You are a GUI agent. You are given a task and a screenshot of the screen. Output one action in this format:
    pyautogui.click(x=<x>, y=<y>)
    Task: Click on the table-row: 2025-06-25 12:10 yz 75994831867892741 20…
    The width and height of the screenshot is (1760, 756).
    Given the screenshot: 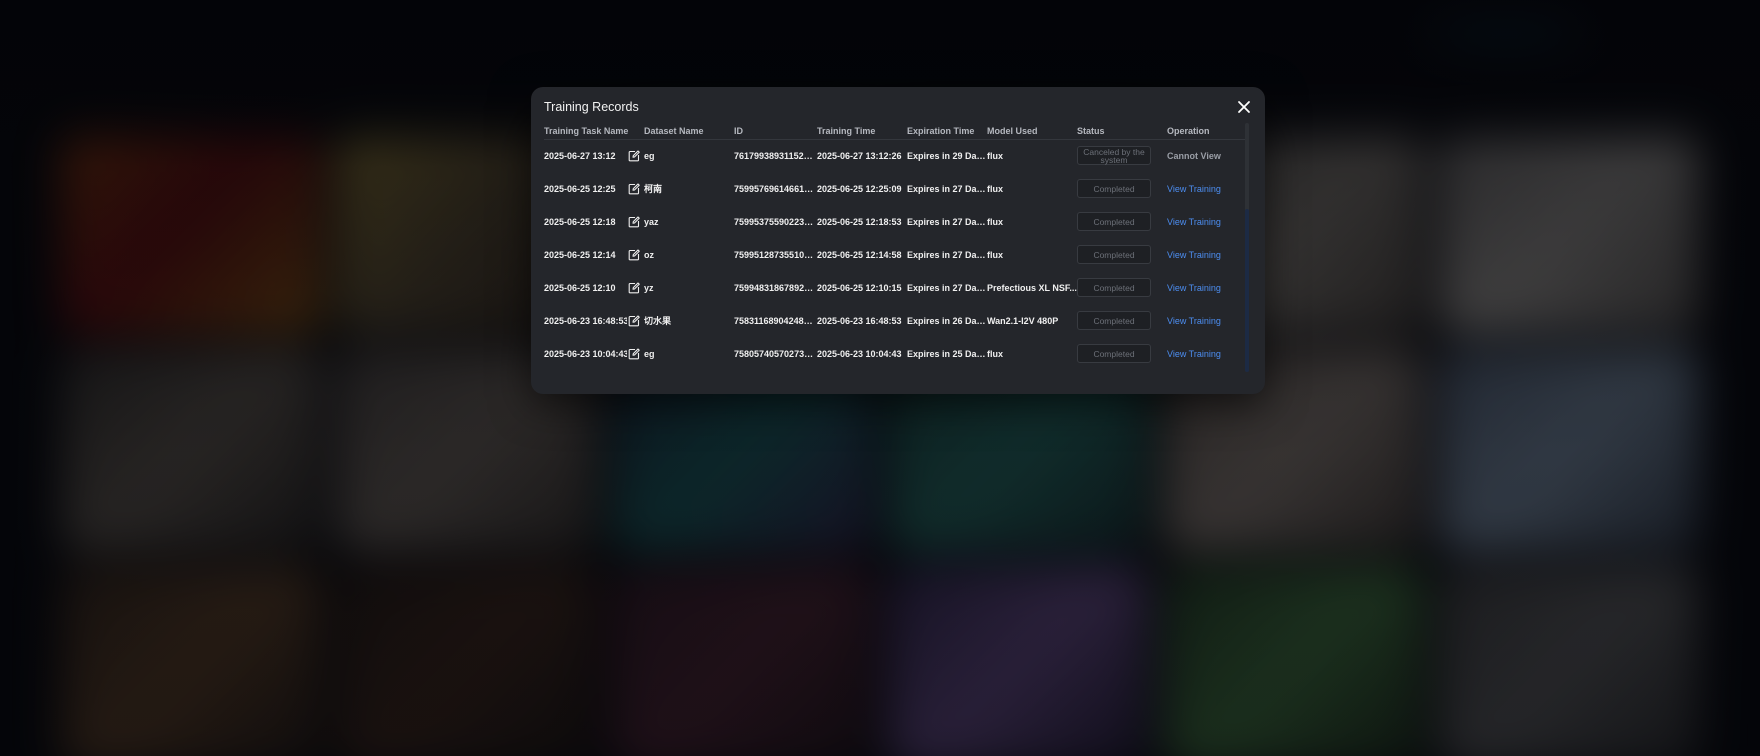 What is the action you would take?
    pyautogui.click(x=895, y=287)
    